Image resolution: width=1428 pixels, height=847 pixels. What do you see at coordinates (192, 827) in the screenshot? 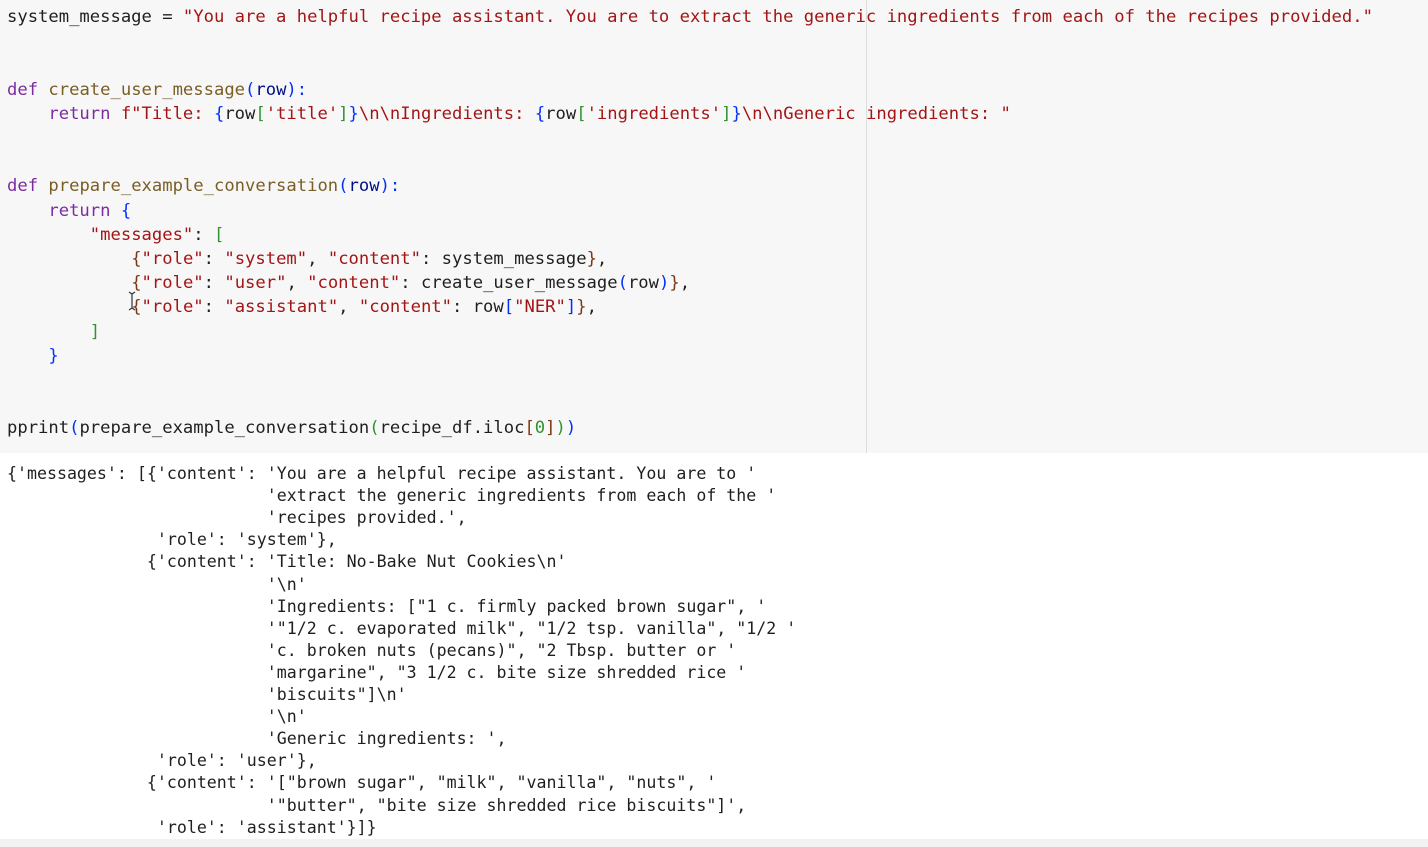
I see `output-line: 'role': 'assistant'}]}` at bounding box center [192, 827].